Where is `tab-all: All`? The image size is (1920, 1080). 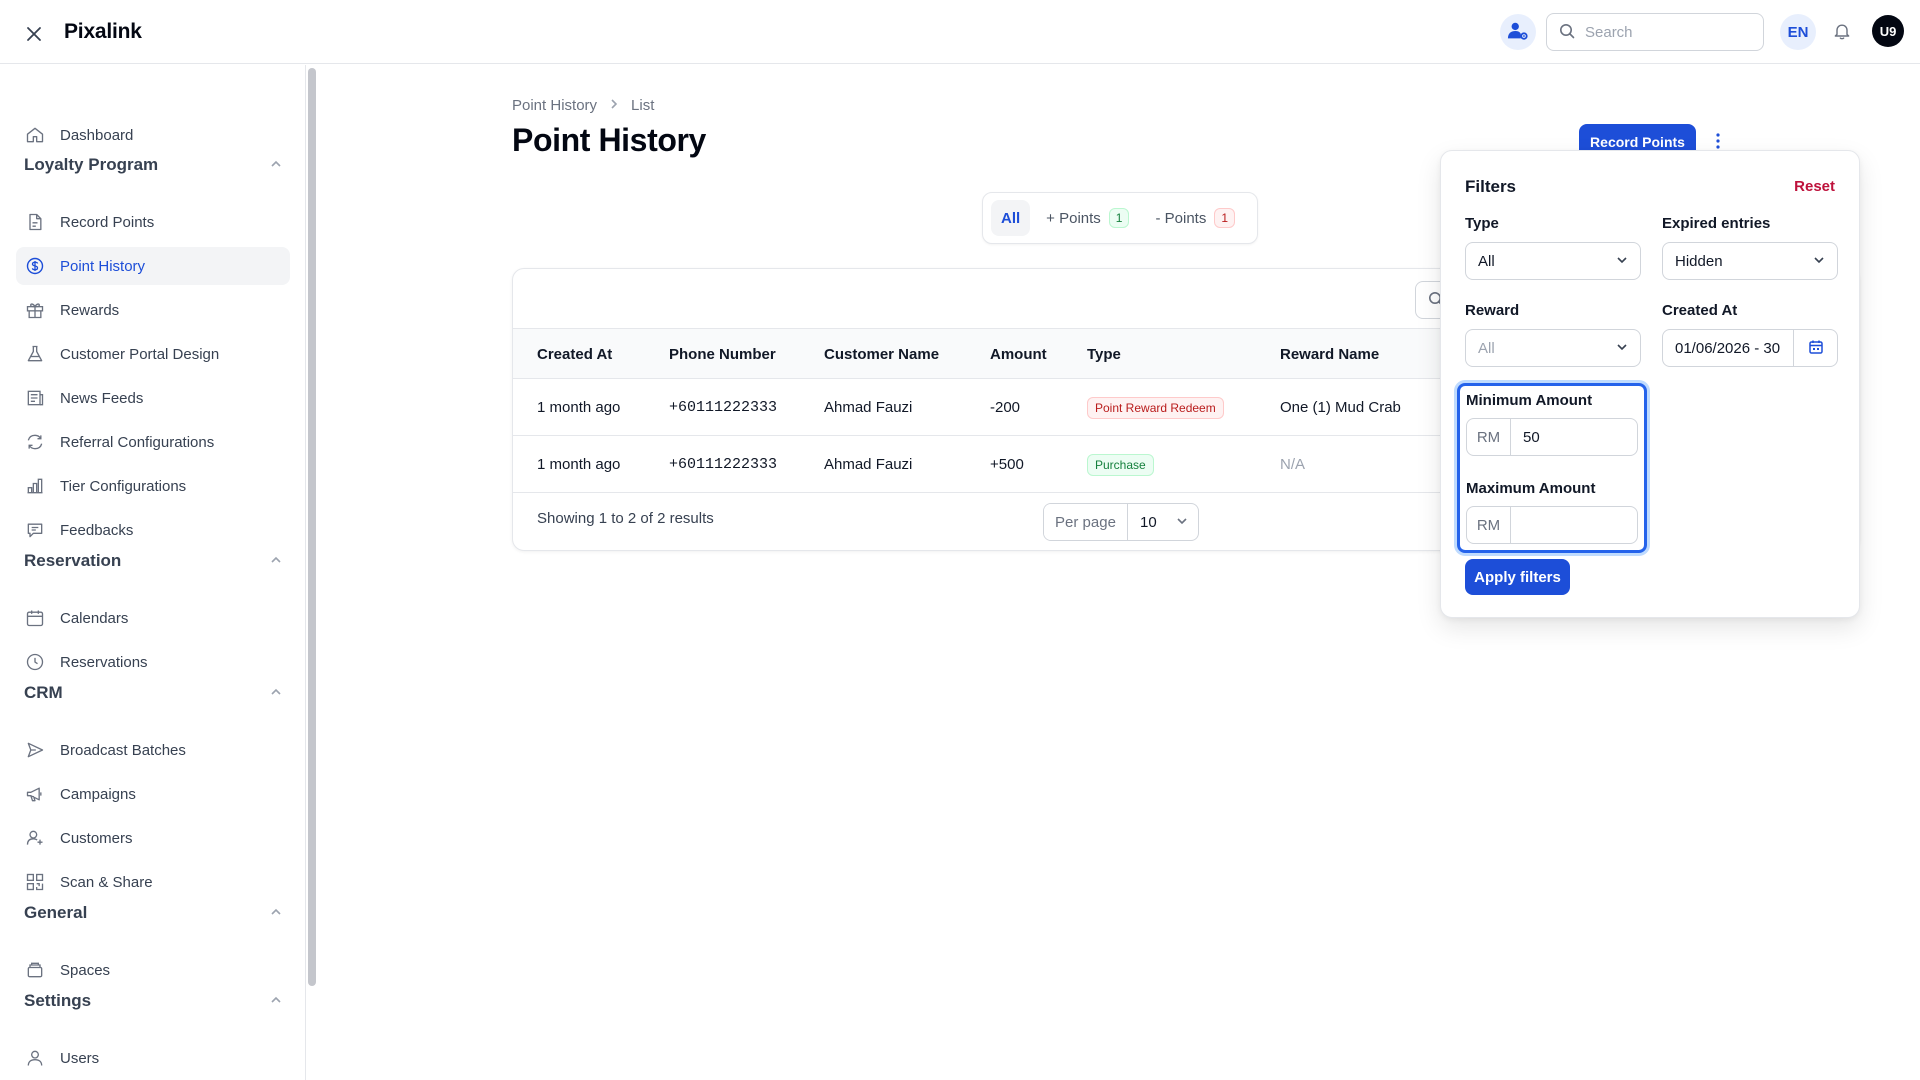 tab-all: All is located at coordinates (1011, 218).